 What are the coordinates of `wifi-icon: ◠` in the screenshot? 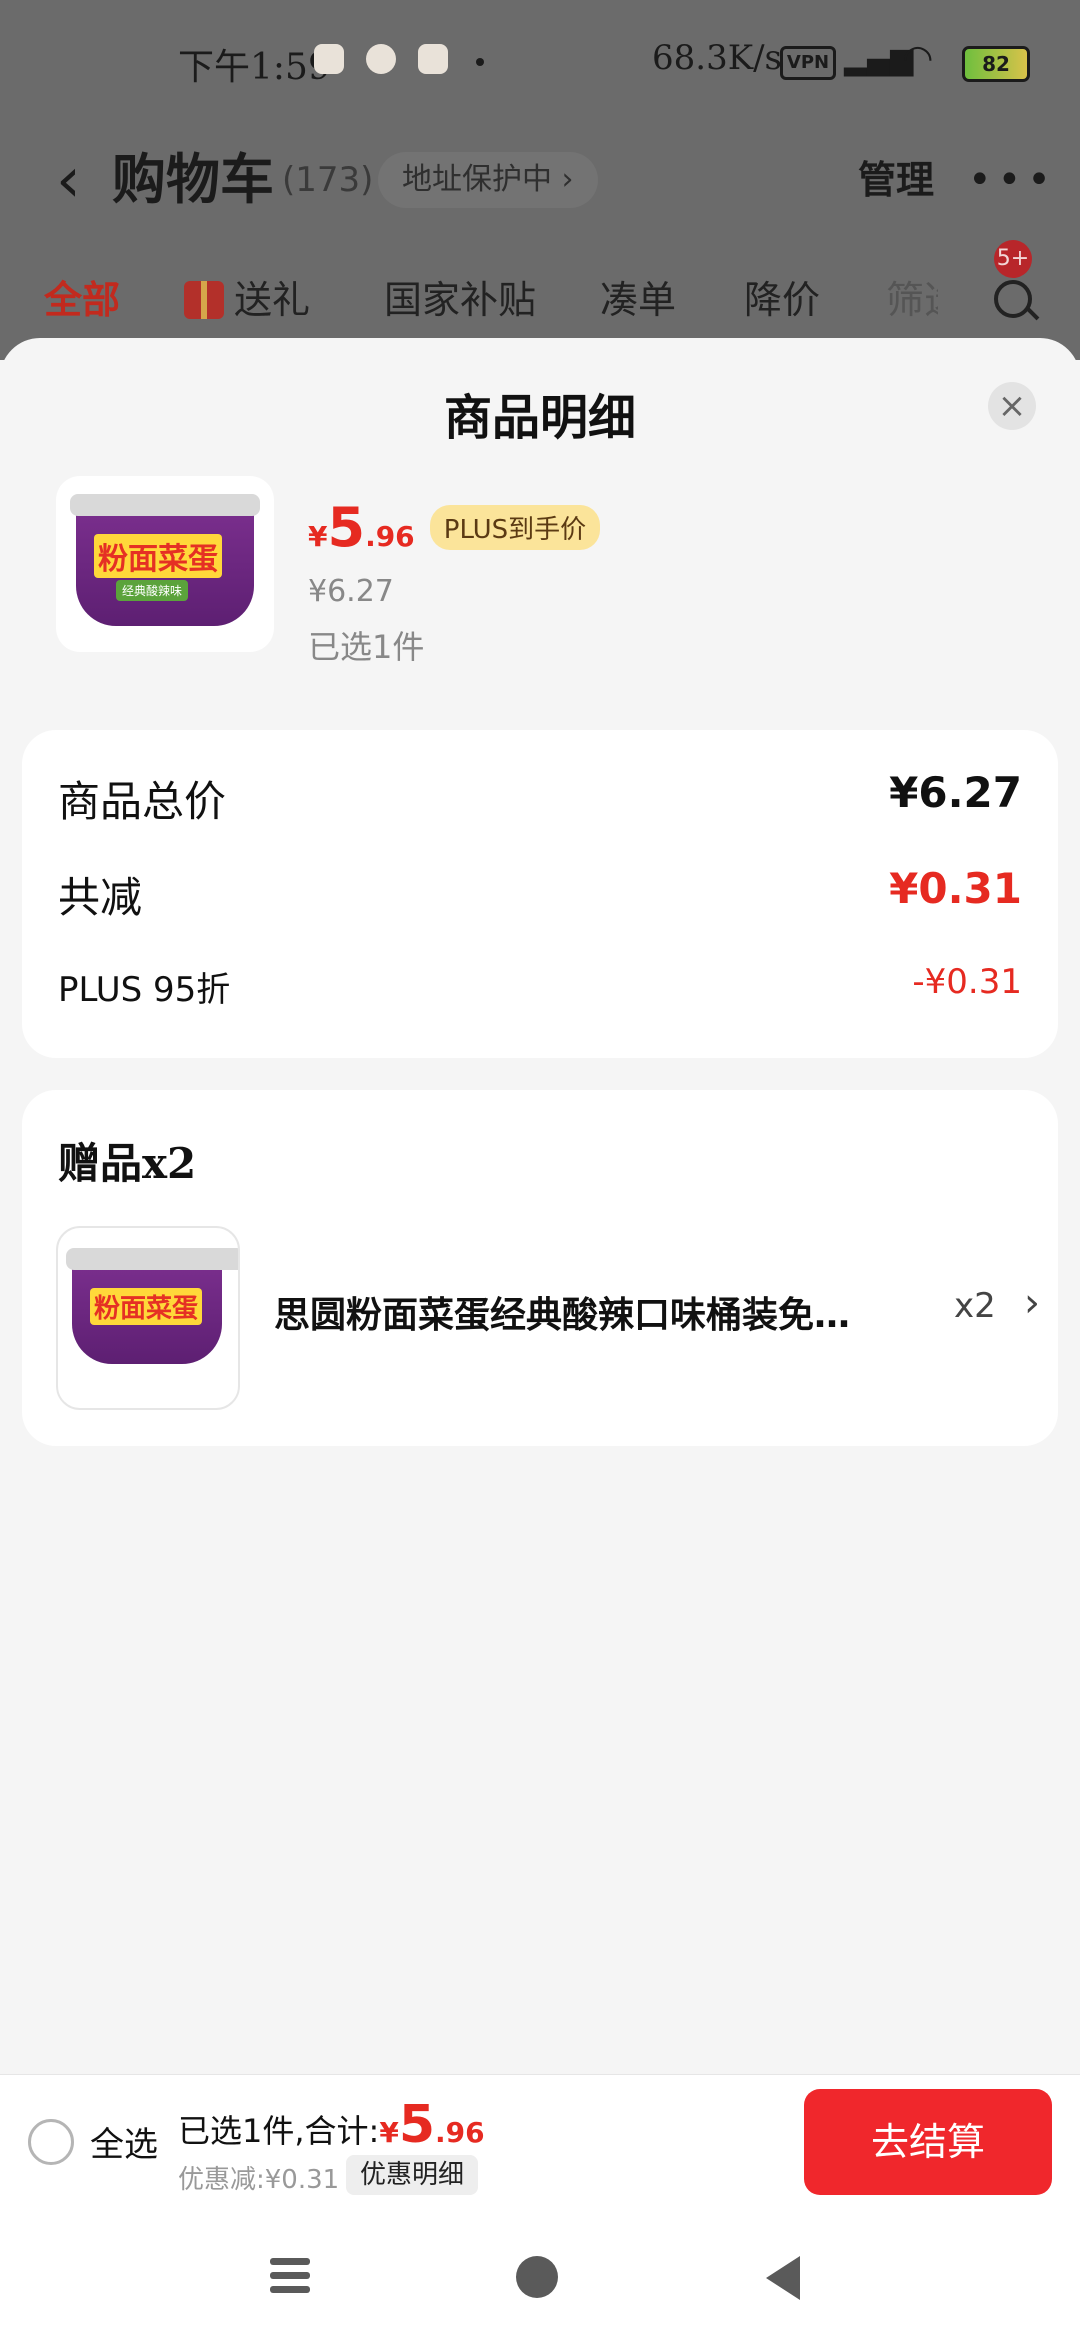 It's located at (918, 58).